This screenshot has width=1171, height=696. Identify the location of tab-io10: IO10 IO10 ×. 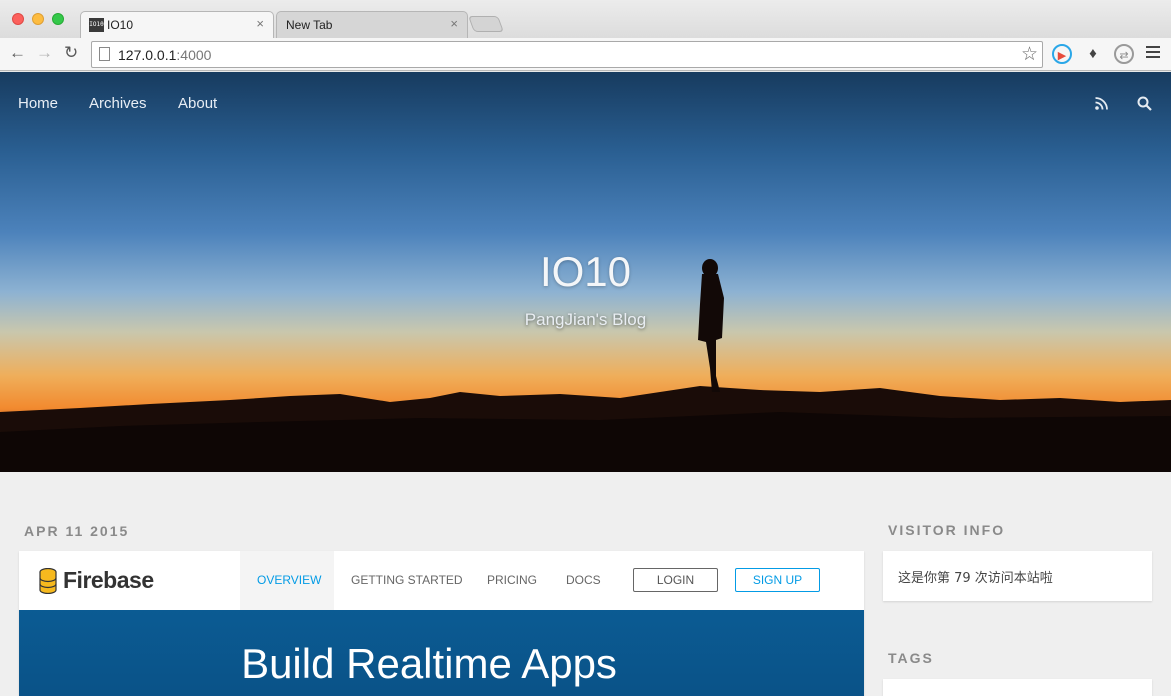
(177, 24).